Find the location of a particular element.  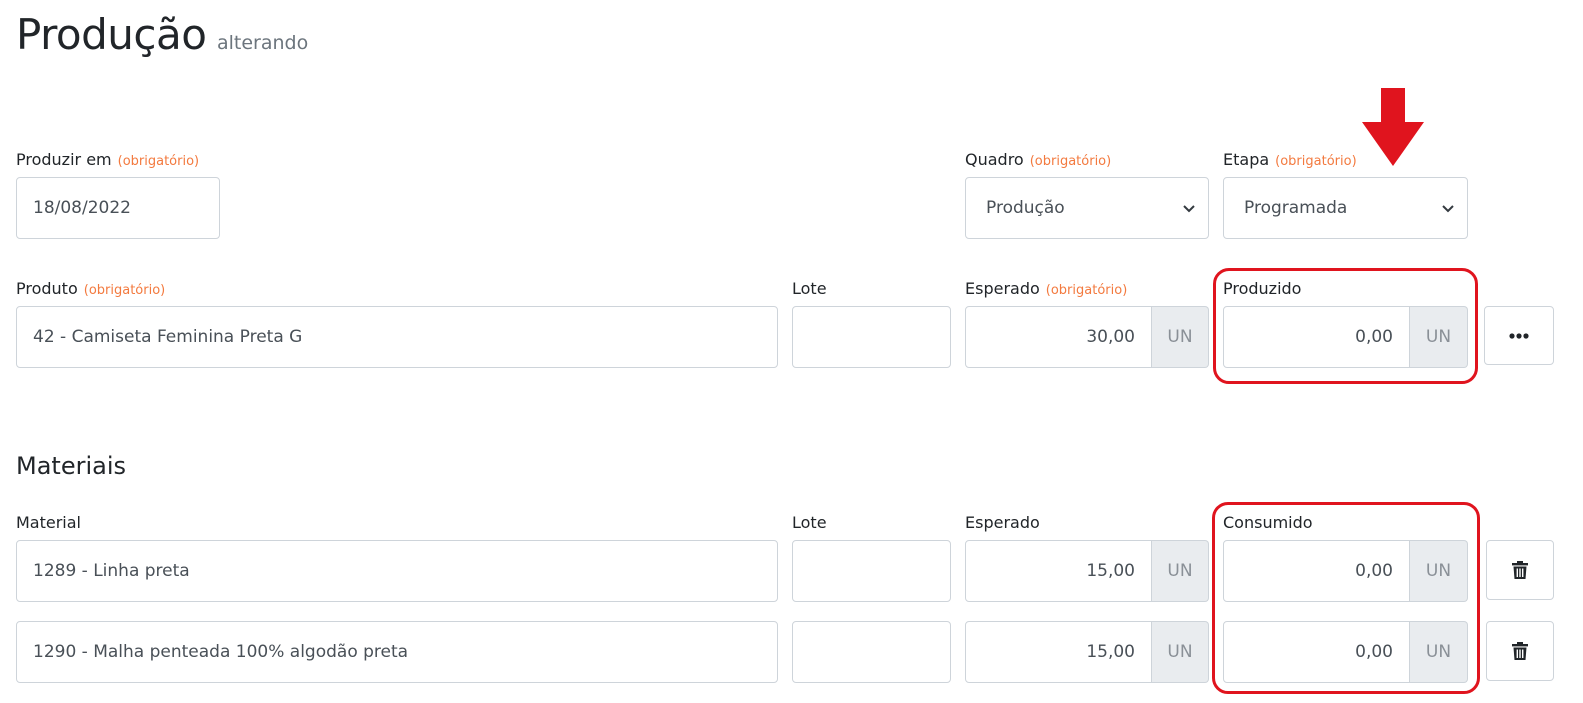

produzir-em-value: 18/08/2022 is located at coordinates (82, 208).